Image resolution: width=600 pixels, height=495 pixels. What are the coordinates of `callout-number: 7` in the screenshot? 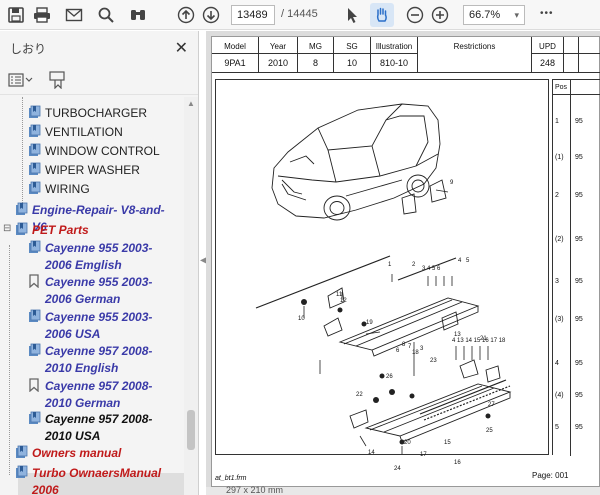 It's located at (410, 347).